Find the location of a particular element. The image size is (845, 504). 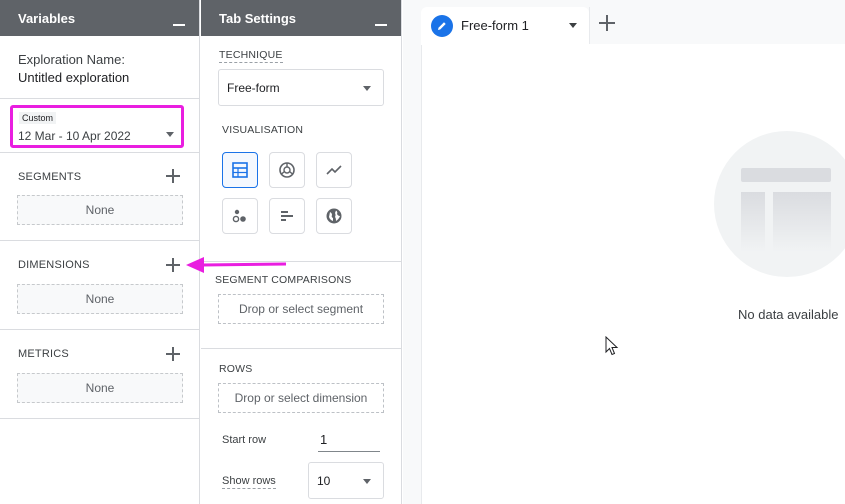

segment-comparisons-dropzone: Drop or select segment is located at coordinates (301, 309).